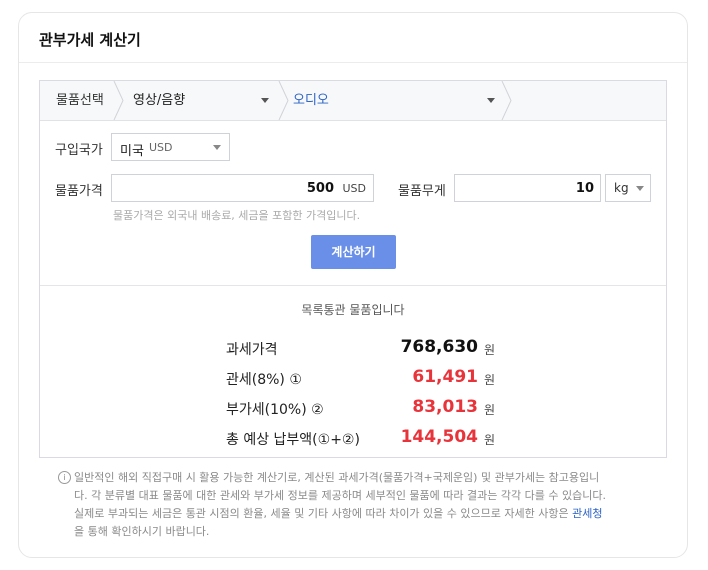  What do you see at coordinates (353, 62) in the screenshot?
I see `title-divider` at bounding box center [353, 62].